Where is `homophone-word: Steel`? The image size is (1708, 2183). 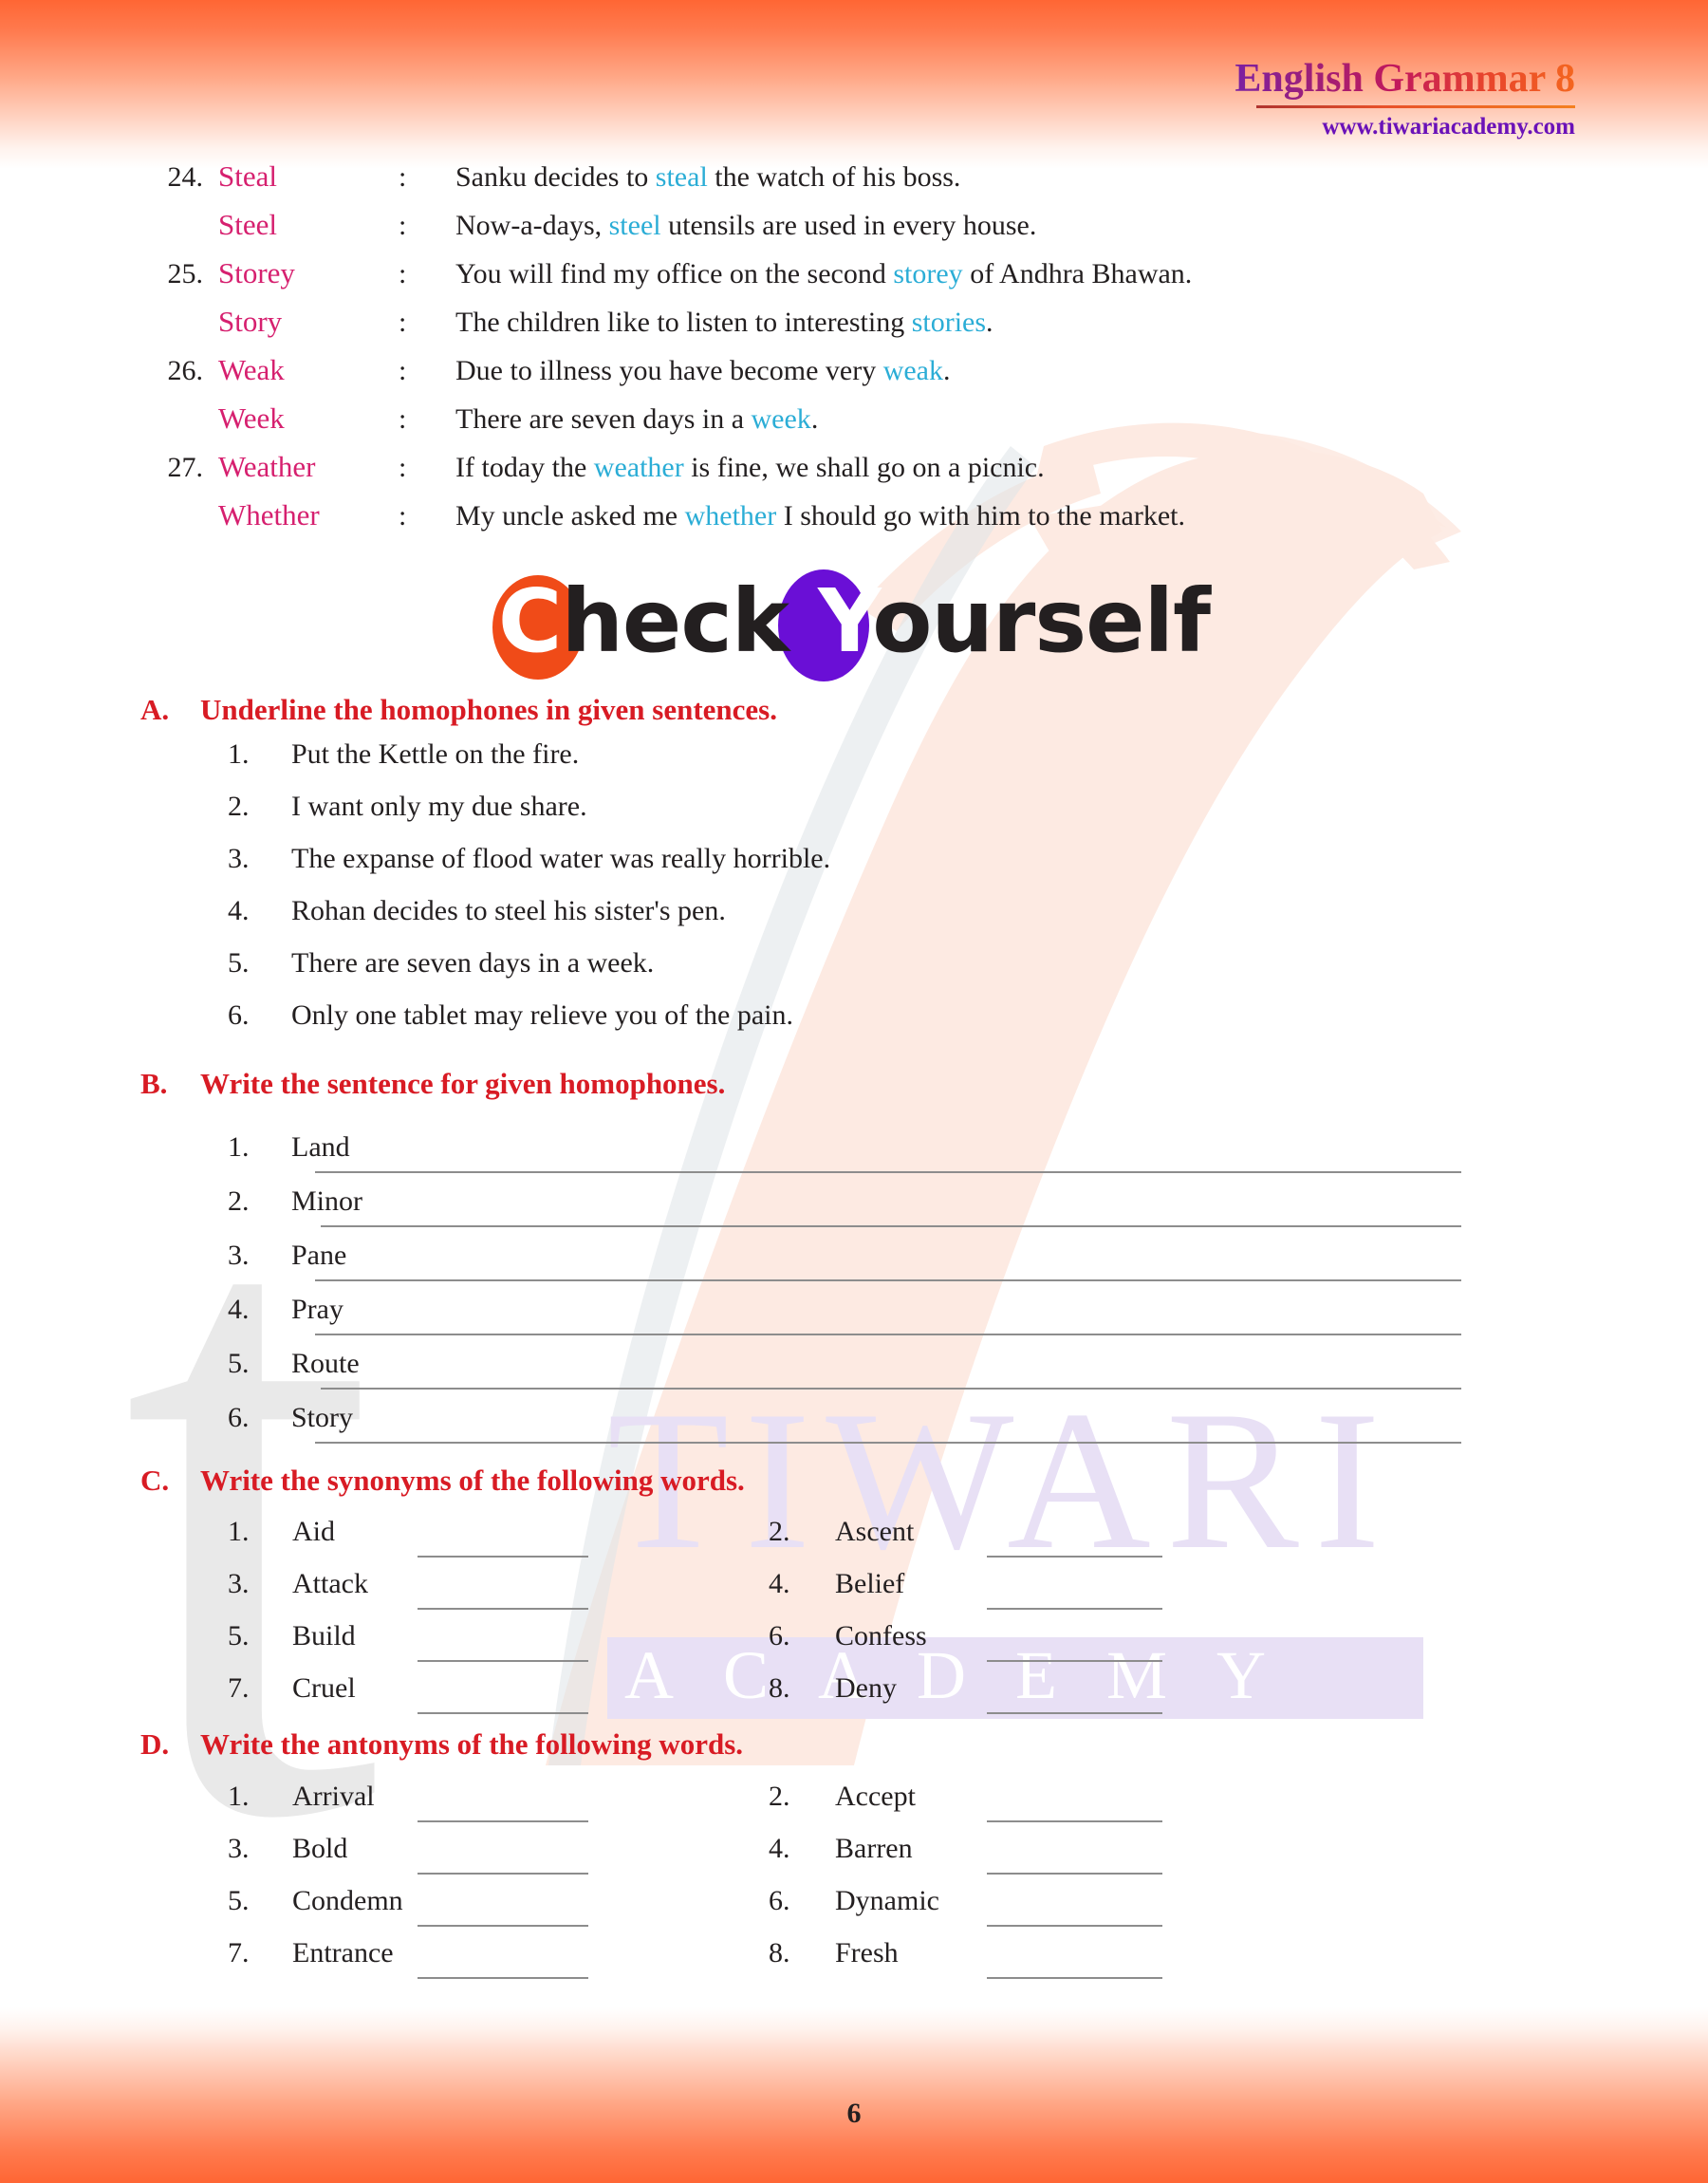
homophone-word: Steel is located at coordinates (247, 224).